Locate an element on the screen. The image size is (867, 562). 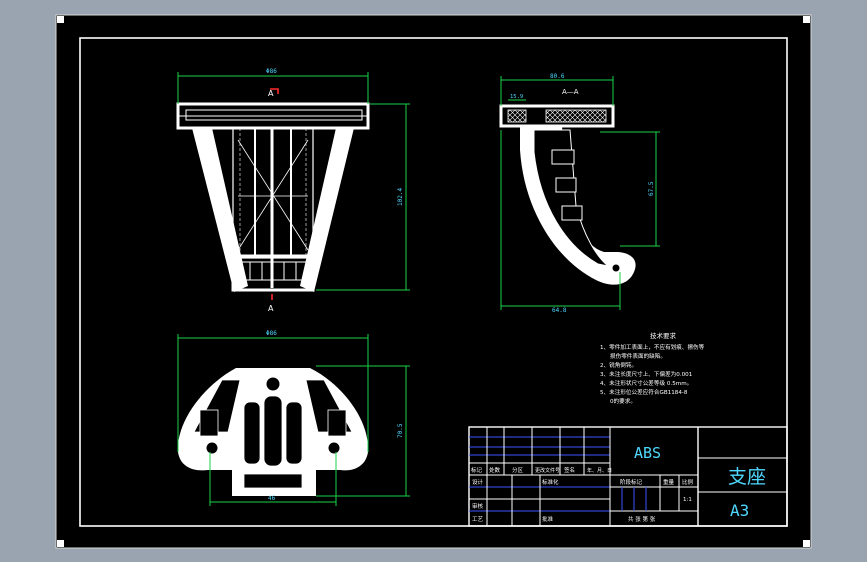
notes-heading: 技术要求 is located at coordinates (663, 335).